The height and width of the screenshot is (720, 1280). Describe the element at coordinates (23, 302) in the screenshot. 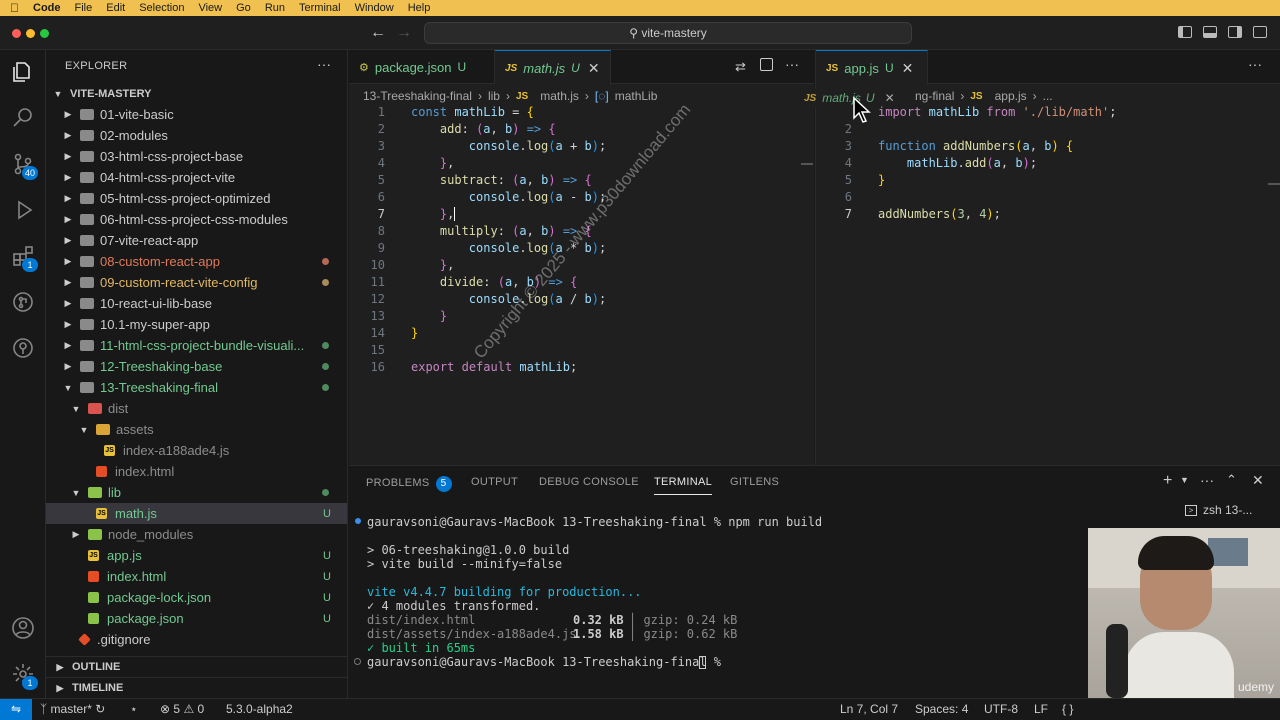

I see `gitlens-icon` at that location.